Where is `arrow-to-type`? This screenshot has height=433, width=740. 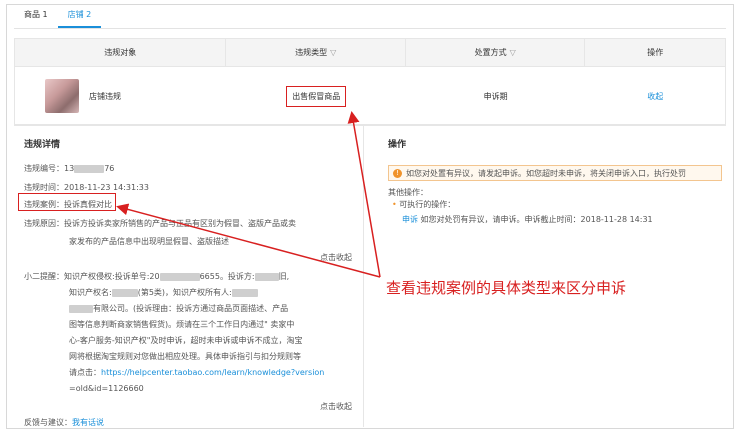 arrow-to-type is located at coordinates (364, 194).